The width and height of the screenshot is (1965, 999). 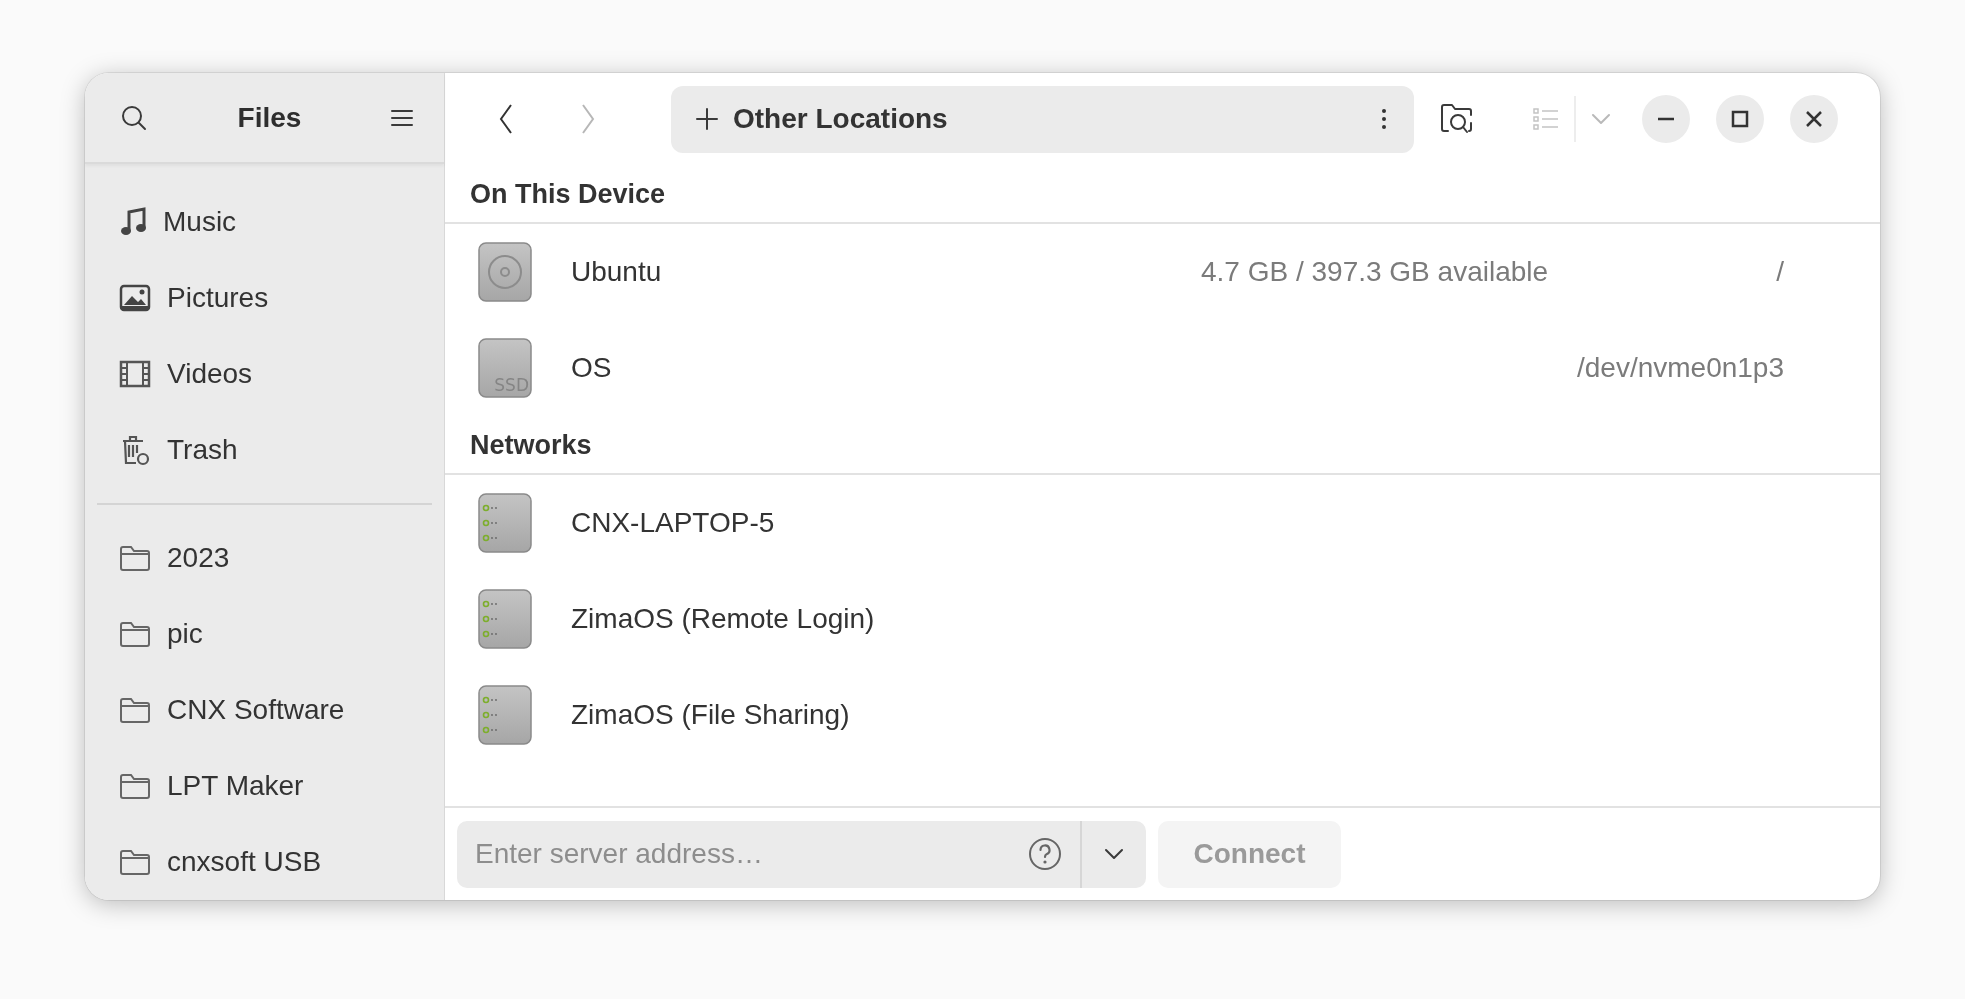 What do you see at coordinates (841, 119) in the screenshot?
I see `location-text: Other Locations` at bounding box center [841, 119].